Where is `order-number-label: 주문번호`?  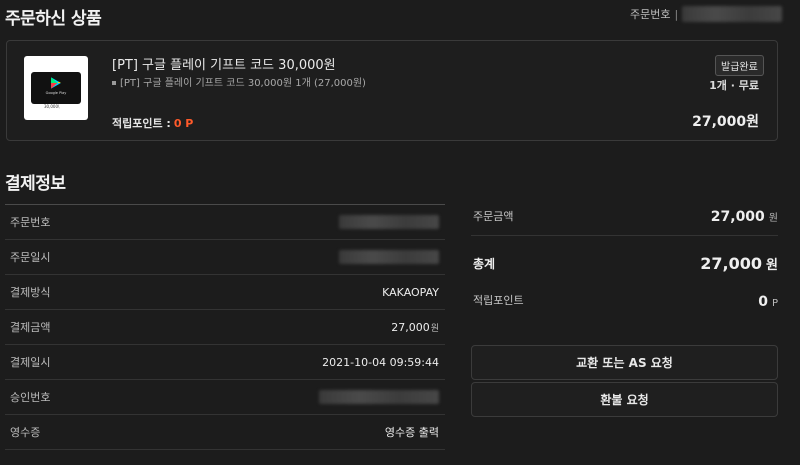
order-number-label: 주문번호 is located at coordinates (650, 14).